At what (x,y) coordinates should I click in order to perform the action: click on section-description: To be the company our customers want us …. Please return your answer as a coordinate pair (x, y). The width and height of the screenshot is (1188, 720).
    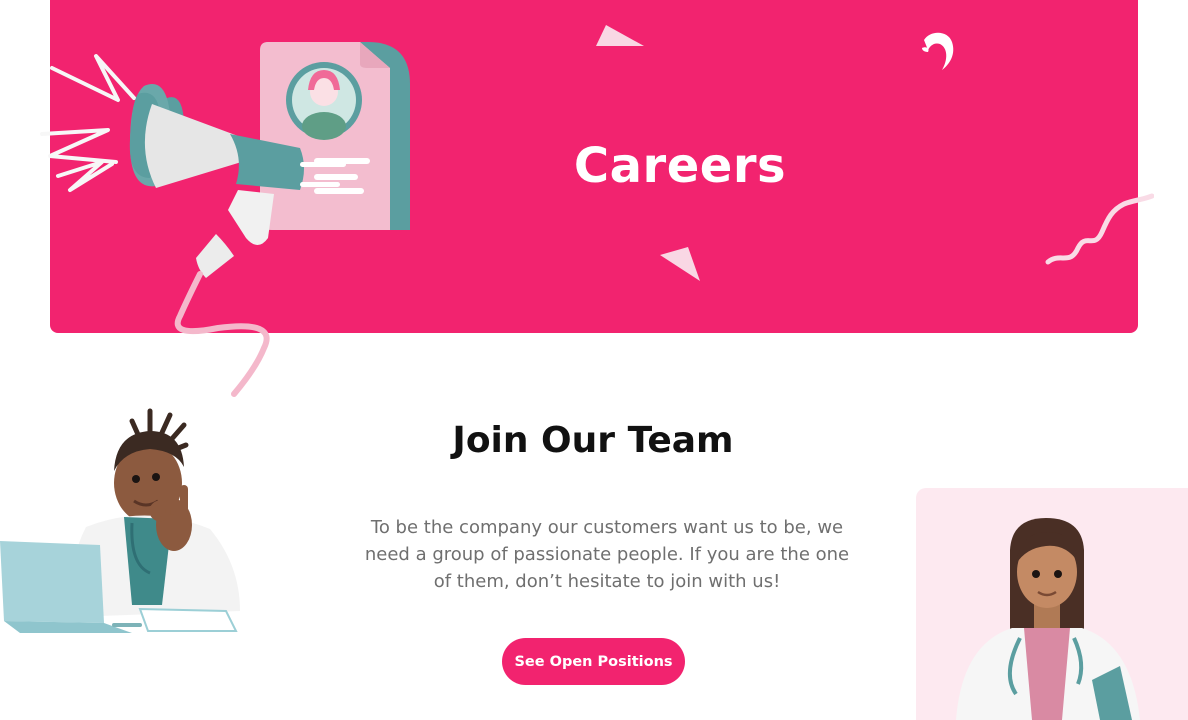
    Looking at the image, I should click on (607, 554).